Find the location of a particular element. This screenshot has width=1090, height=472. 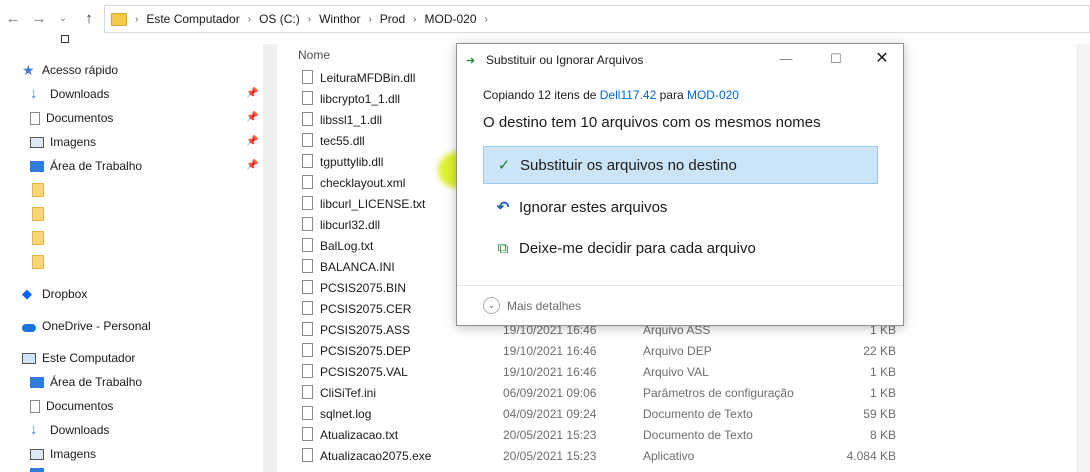

para-text: para is located at coordinates (671, 95).